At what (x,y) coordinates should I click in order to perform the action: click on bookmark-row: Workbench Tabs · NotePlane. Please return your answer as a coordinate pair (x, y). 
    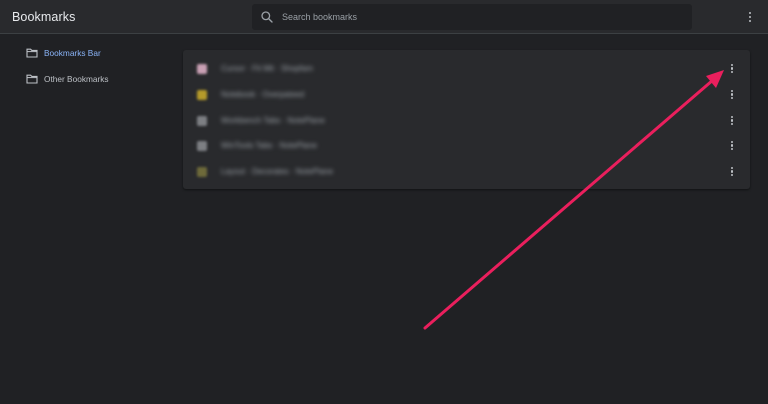
    Looking at the image, I should click on (466, 120).